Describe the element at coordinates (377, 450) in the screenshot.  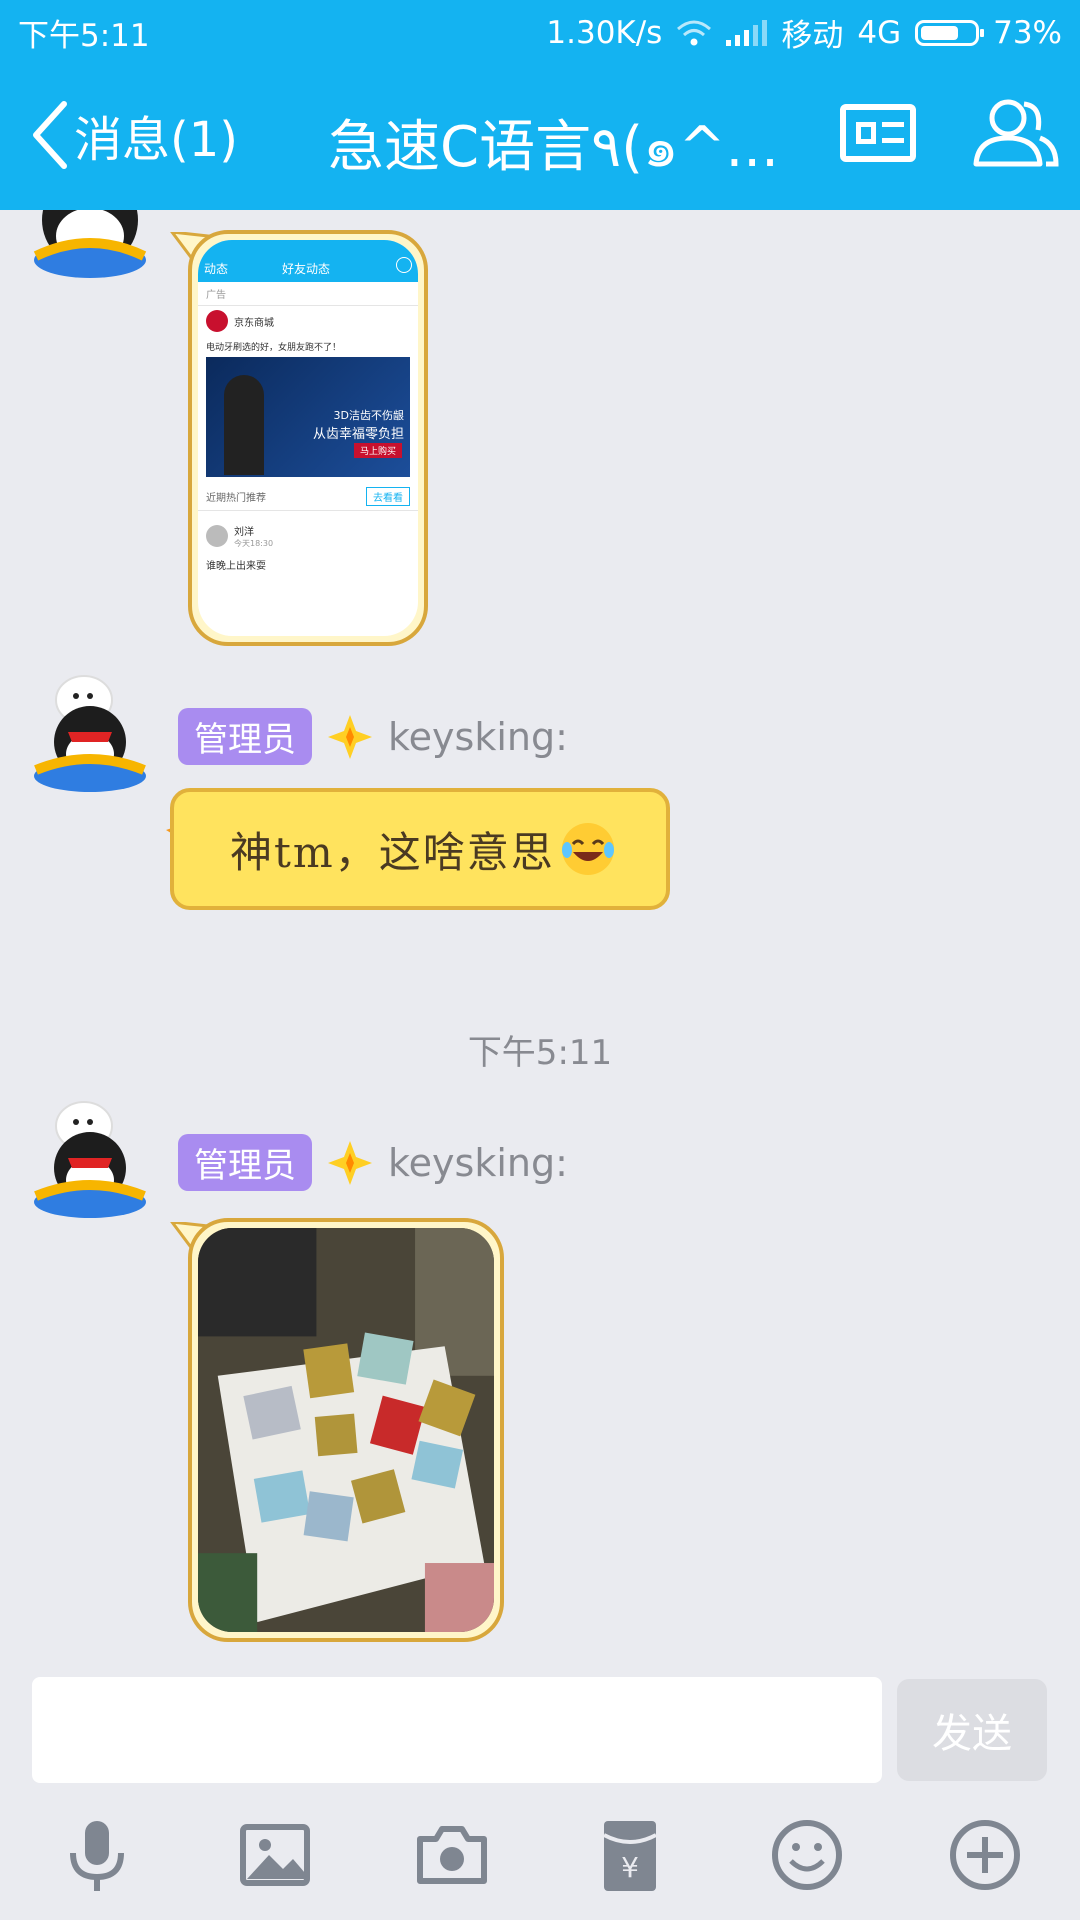
I see `mini-ad-cta: 马上购买` at that location.